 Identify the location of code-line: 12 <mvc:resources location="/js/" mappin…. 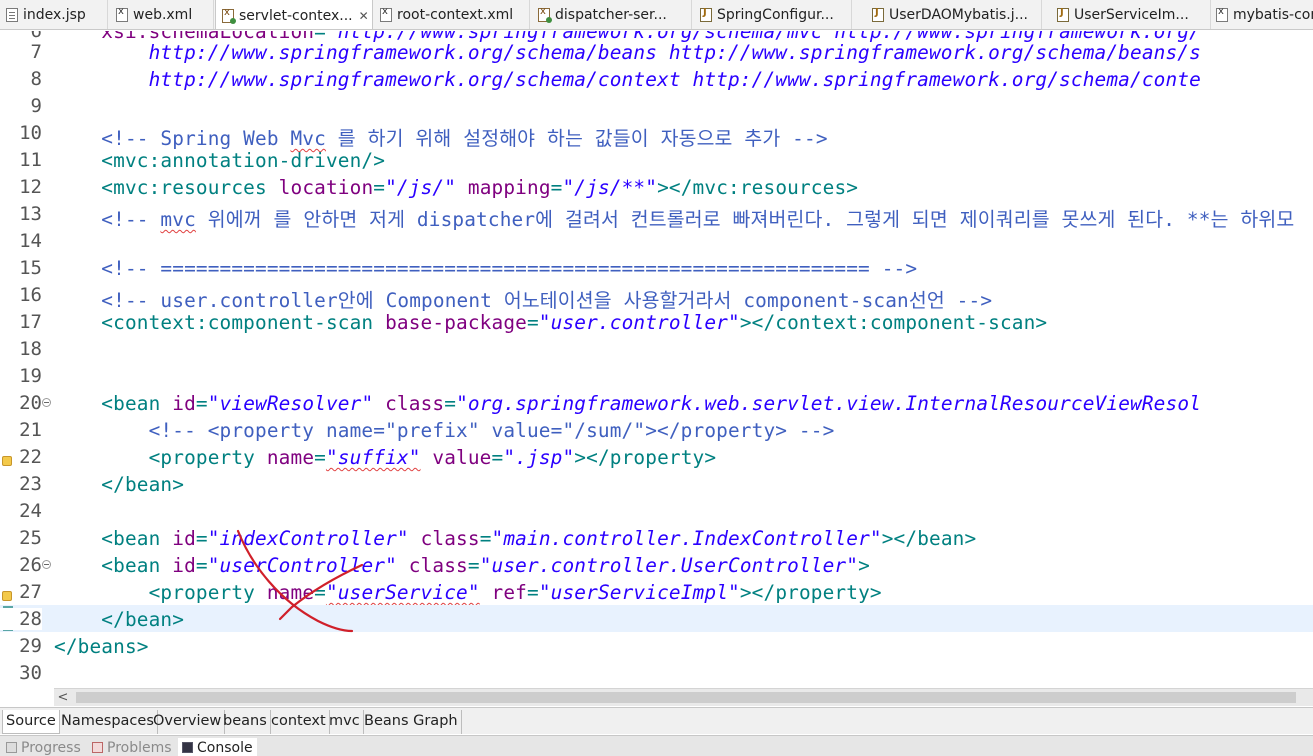
(656, 186).